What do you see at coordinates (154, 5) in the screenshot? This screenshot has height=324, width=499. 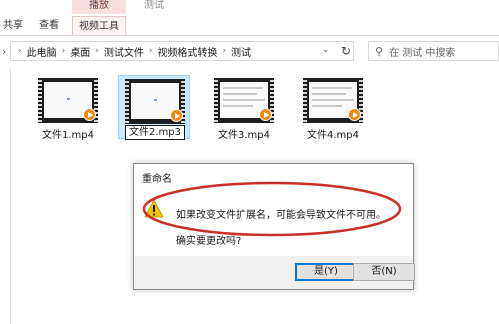 I see `window-title: 测试` at bounding box center [154, 5].